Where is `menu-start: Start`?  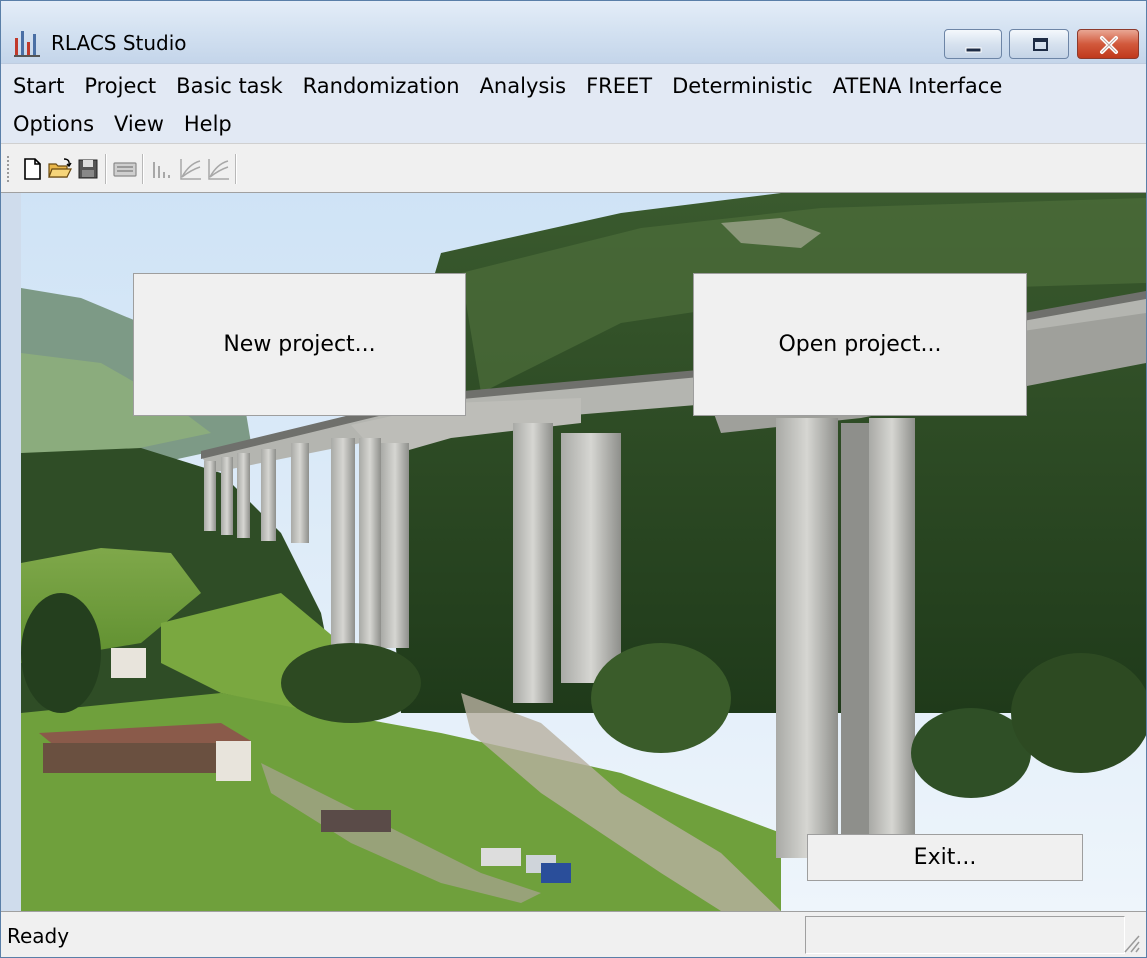 menu-start: Start is located at coordinates (38, 88).